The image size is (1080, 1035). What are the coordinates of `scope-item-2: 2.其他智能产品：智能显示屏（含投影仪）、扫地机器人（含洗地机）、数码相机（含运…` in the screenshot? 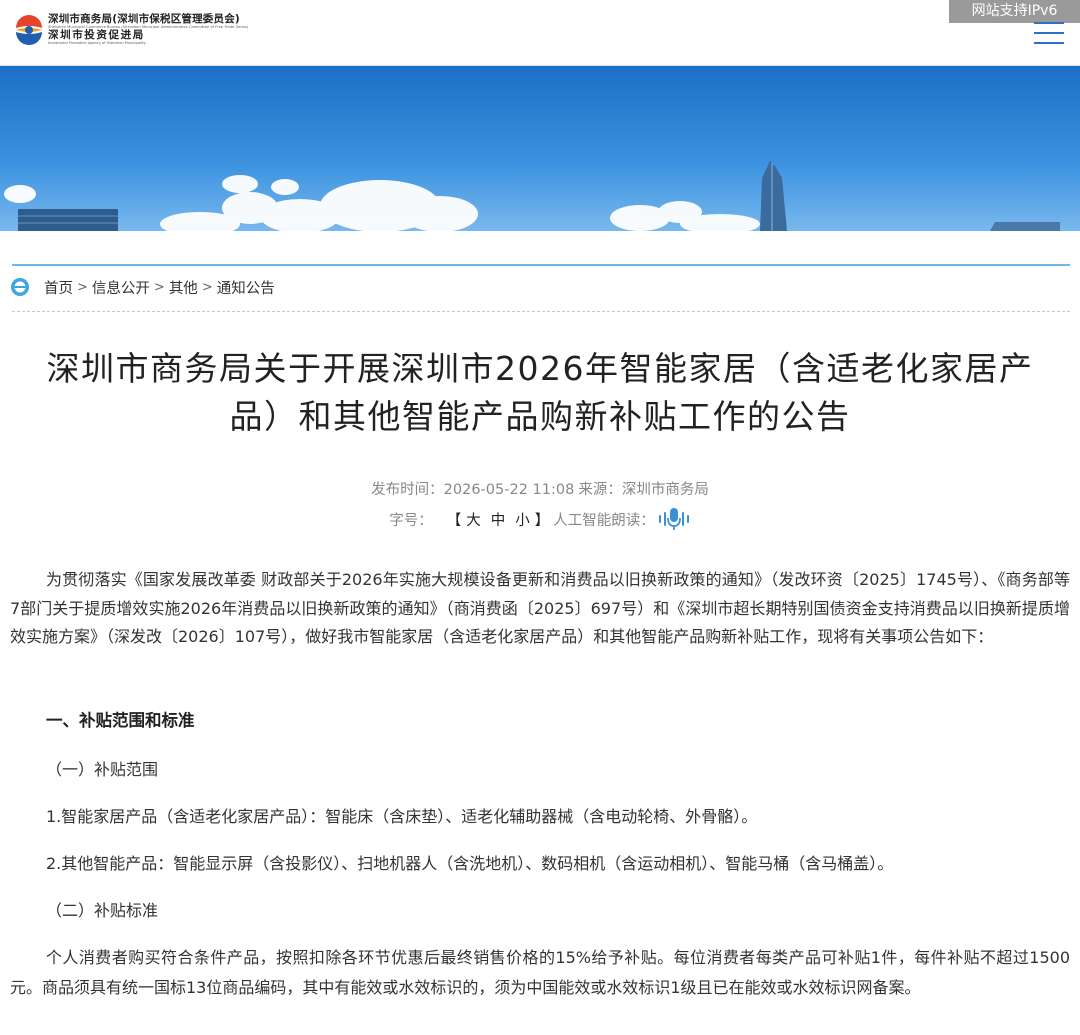 It's located at (470, 863).